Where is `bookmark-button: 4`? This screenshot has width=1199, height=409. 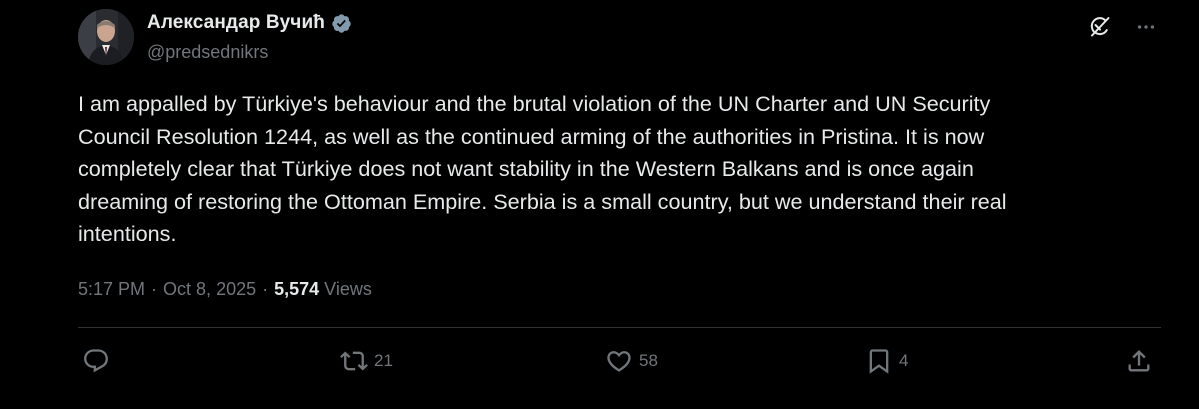
bookmark-button: 4 is located at coordinates (886, 361).